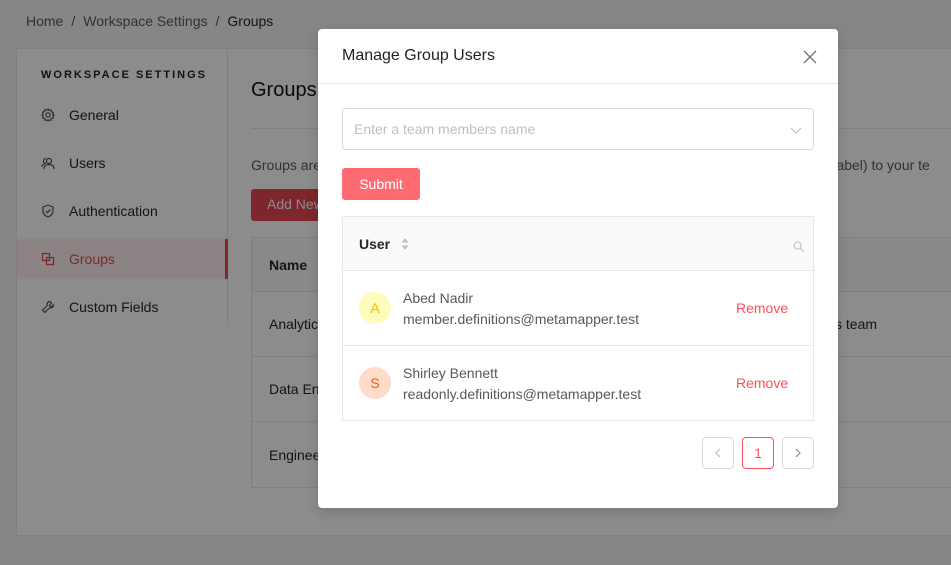 The height and width of the screenshot is (565, 951). Describe the element at coordinates (521, 319) in the screenshot. I see `user-email: member.definitions@metamapper.test` at that location.